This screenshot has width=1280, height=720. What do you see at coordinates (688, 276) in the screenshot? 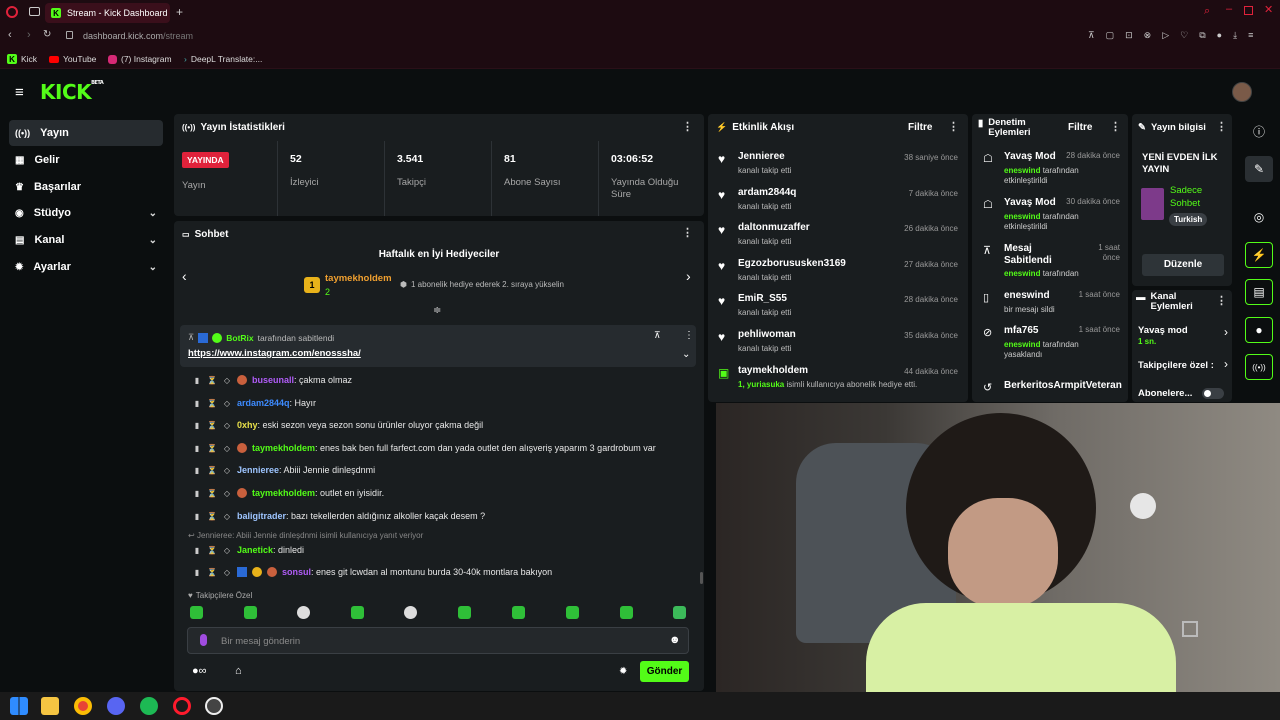
I see `chevron-right-icon: ›` at bounding box center [688, 276].